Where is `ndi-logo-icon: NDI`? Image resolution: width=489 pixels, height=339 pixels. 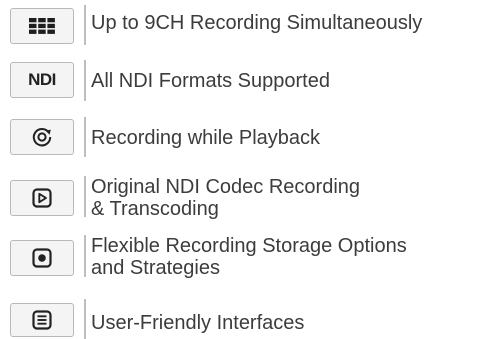
ndi-logo-icon: NDI is located at coordinates (42, 79).